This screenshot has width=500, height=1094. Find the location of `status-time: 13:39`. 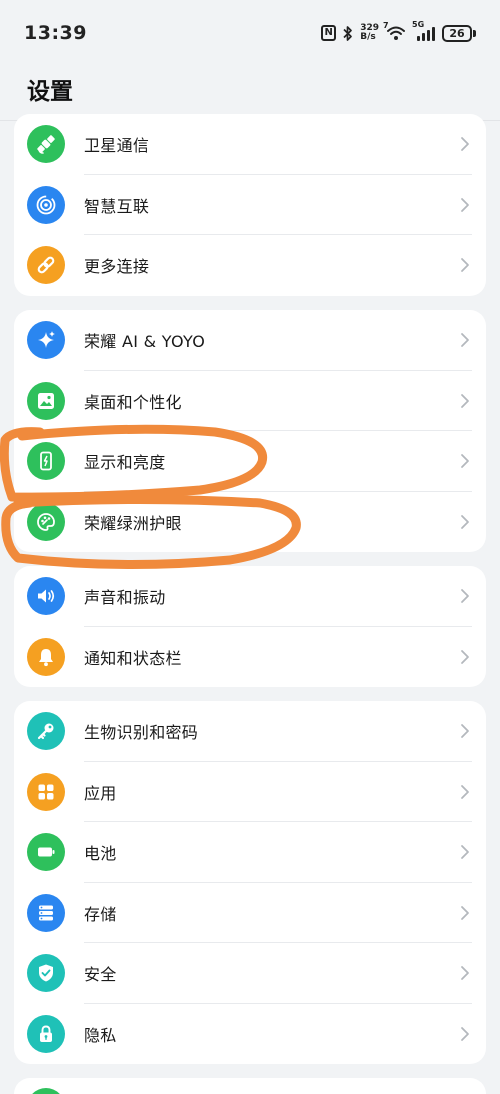

status-time: 13:39 is located at coordinates (55, 33).